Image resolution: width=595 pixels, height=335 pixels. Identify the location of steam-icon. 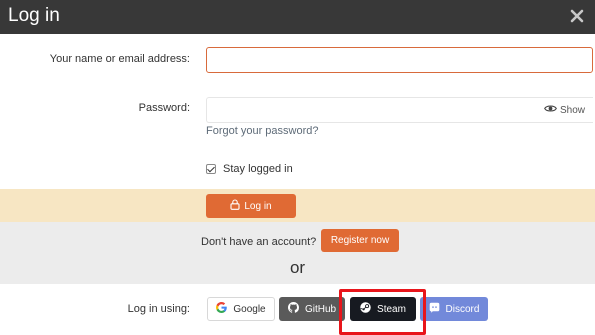
(368, 309).